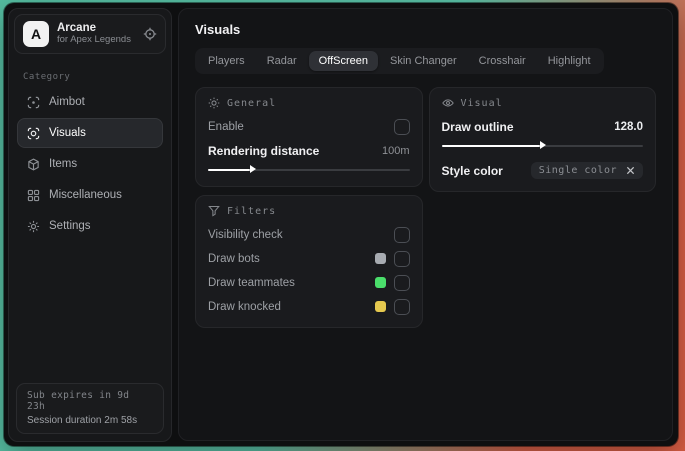  What do you see at coordinates (343, 61) in the screenshot?
I see `tab-offscreen: OffScreen` at bounding box center [343, 61].